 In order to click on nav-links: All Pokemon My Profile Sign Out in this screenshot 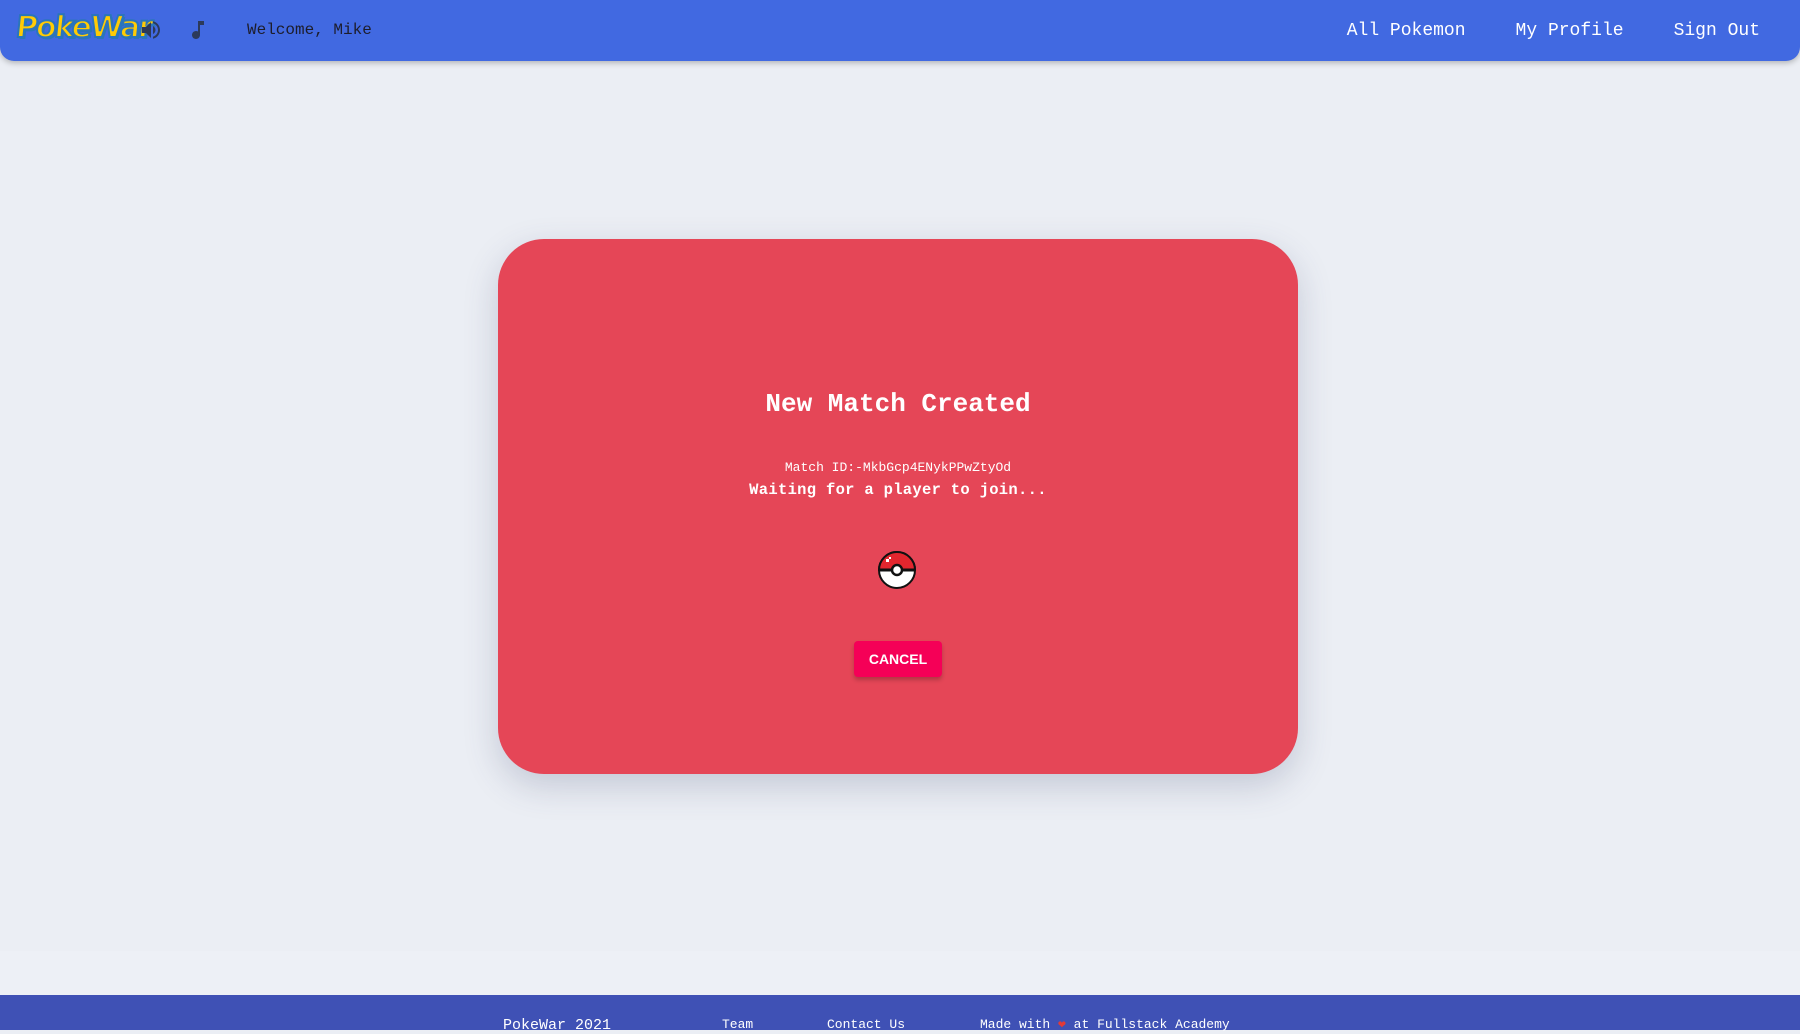, I will do `click(1528, 30)`.